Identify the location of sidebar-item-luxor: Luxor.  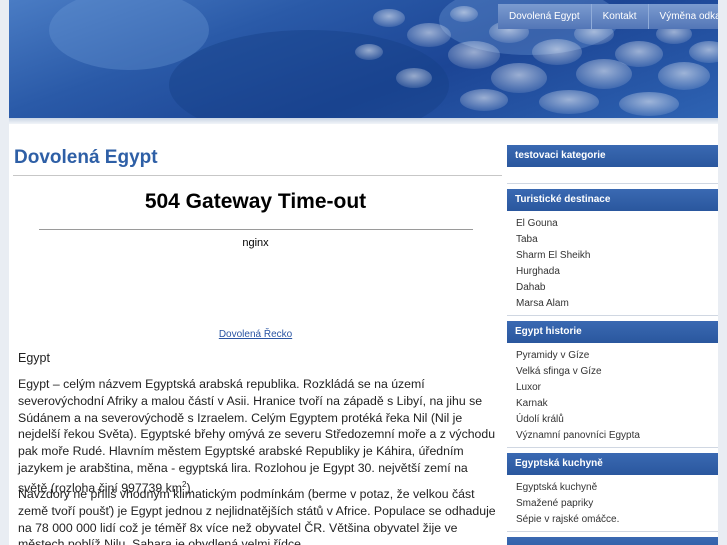
(528, 387).